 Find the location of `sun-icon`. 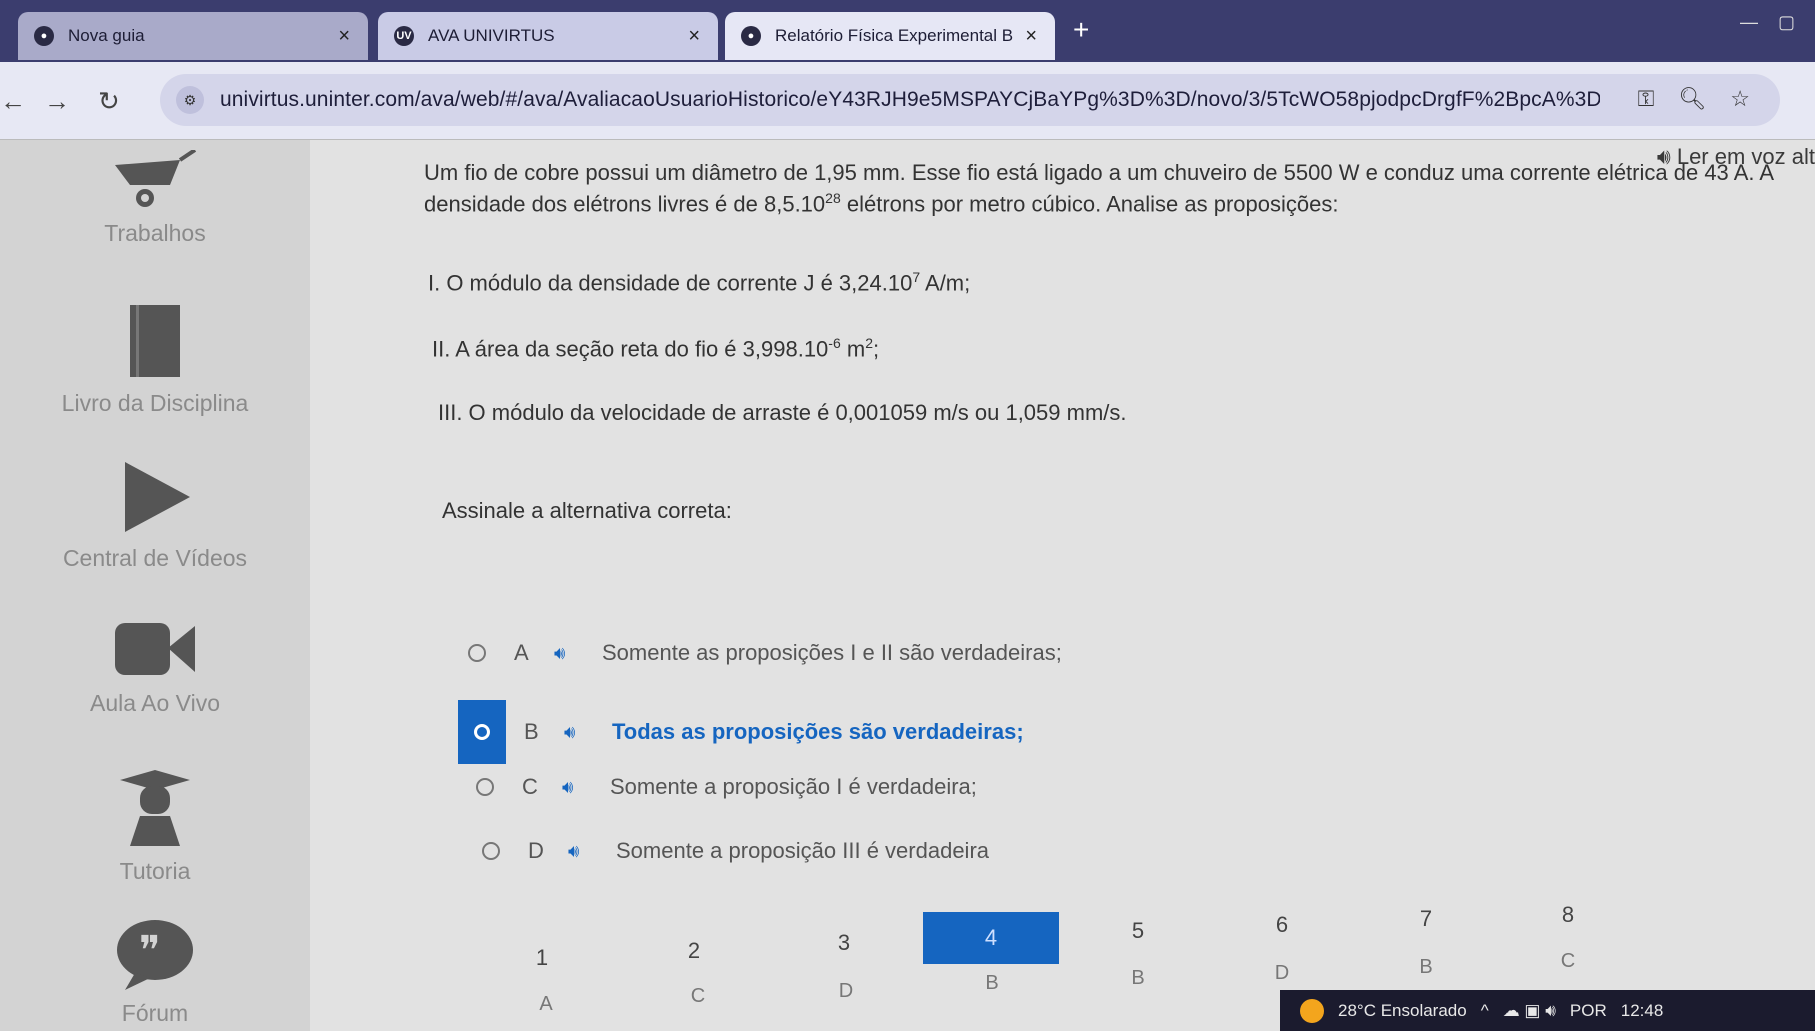

sun-icon is located at coordinates (1312, 1010).